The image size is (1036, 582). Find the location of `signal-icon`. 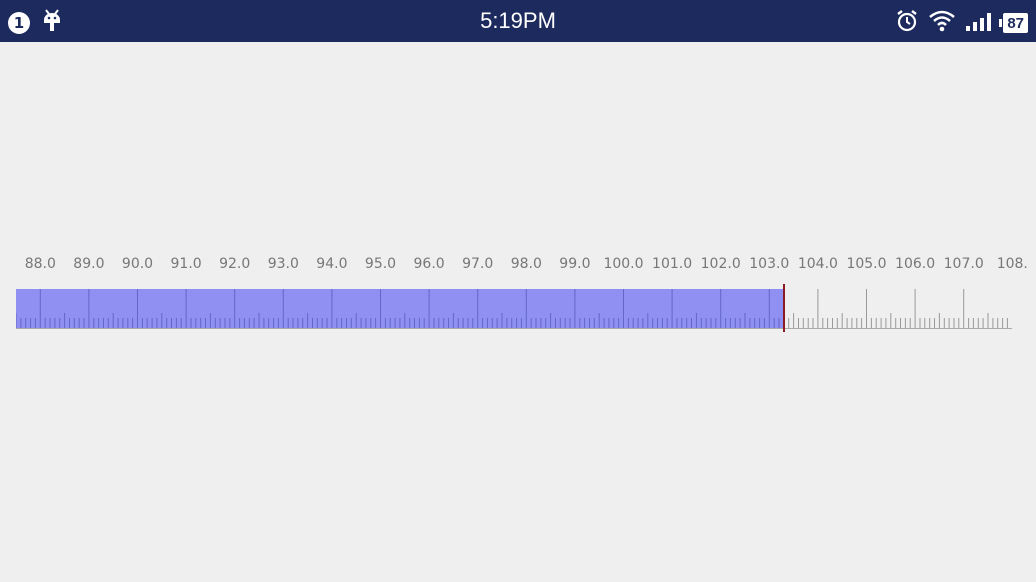

signal-icon is located at coordinates (979, 23).